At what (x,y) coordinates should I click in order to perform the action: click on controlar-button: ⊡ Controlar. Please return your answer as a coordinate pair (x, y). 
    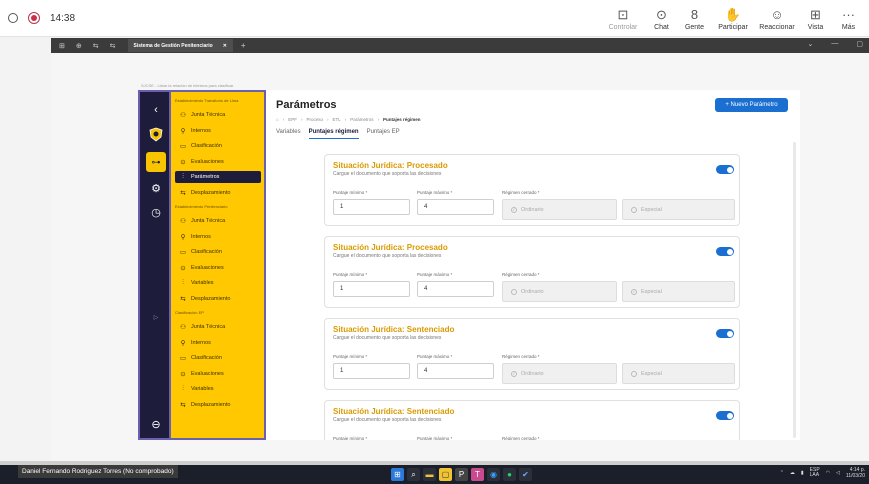
    Looking at the image, I should click on (623, 19).